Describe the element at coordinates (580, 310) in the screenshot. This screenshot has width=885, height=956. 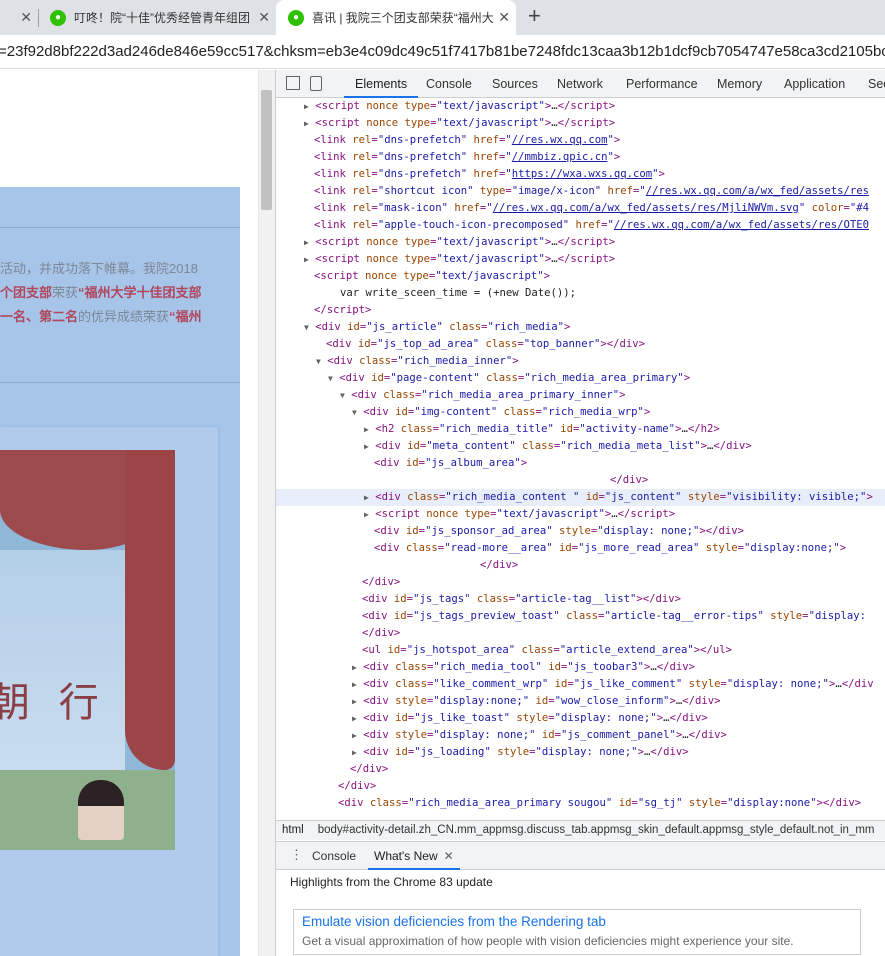
I see `dom-node-line: </script>` at that location.